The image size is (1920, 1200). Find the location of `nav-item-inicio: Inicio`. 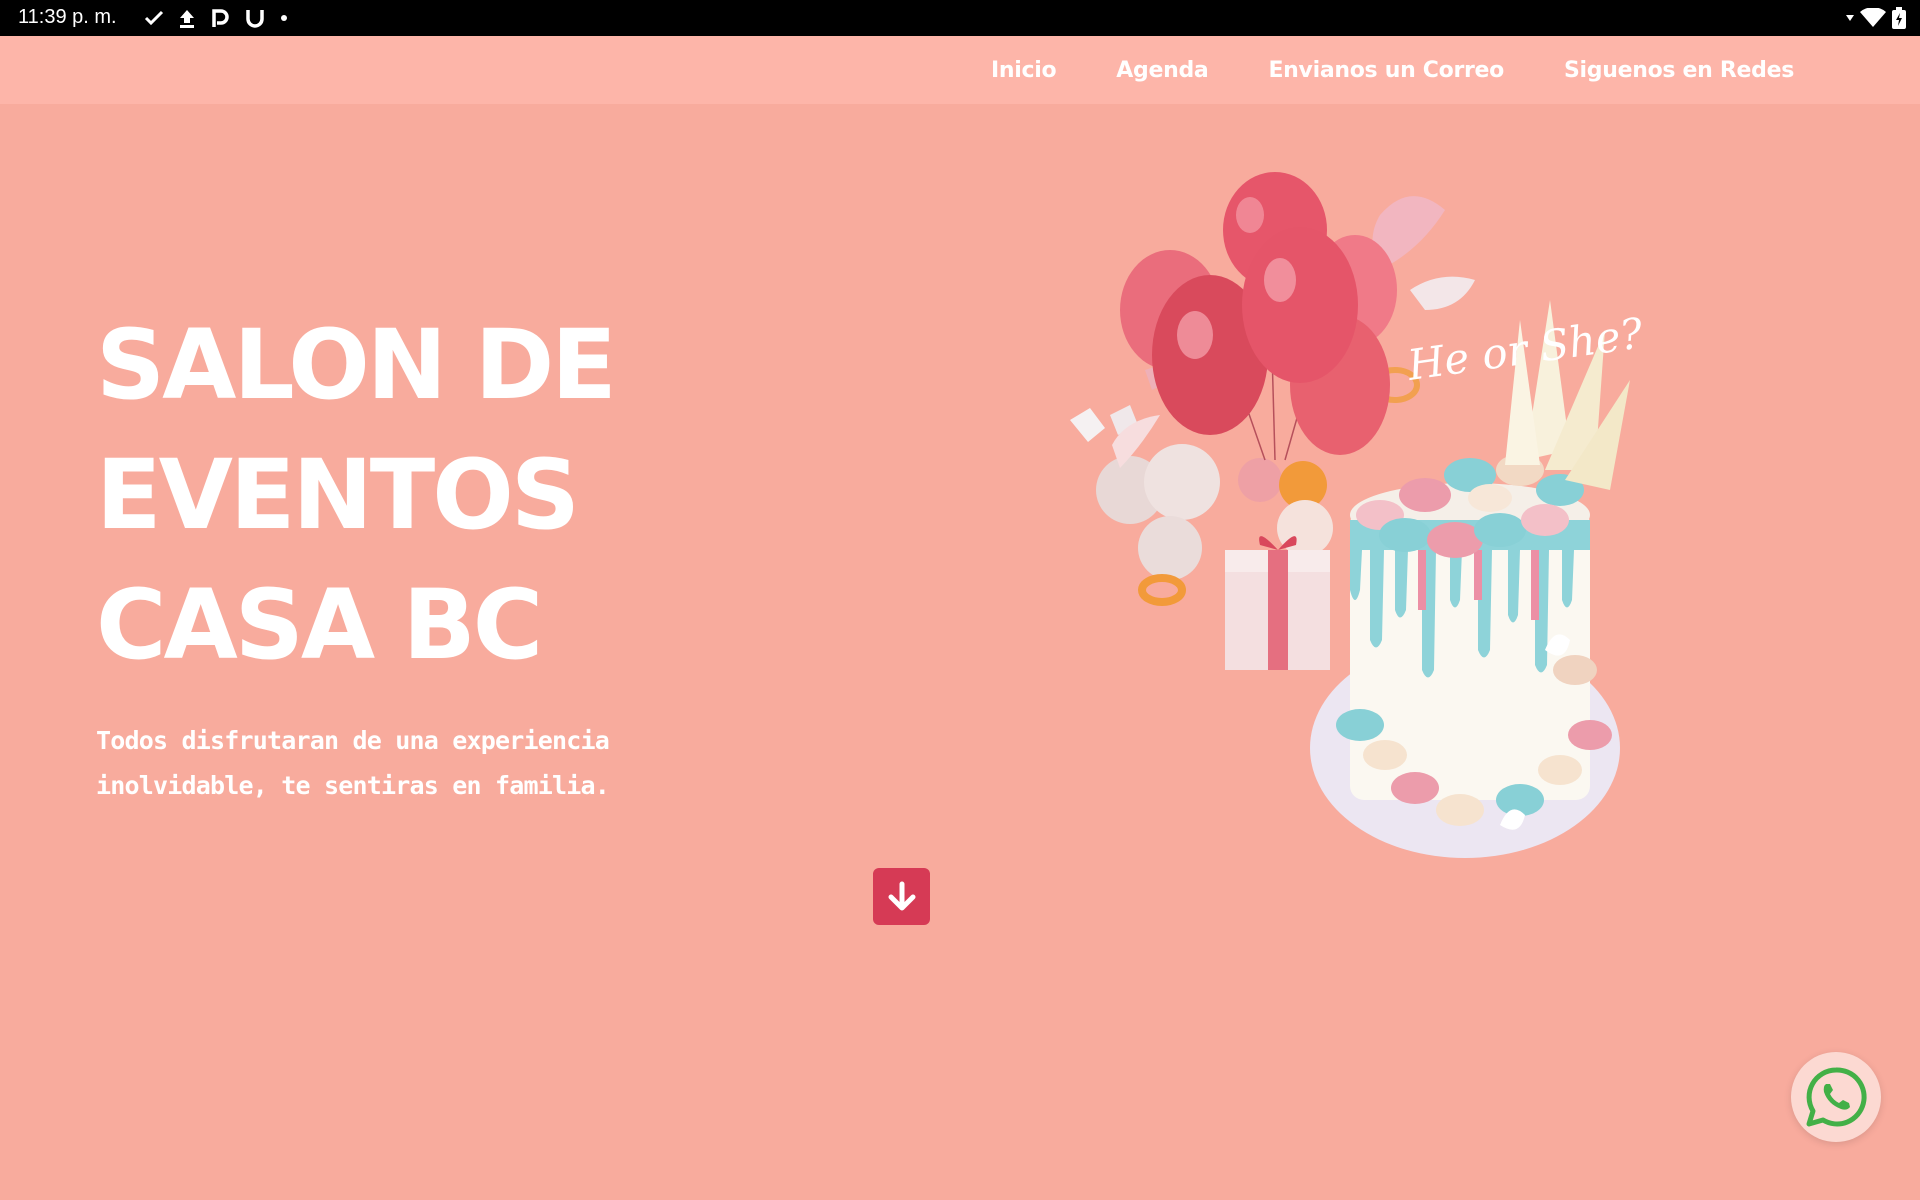

nav-item-inicio: Inicio is located at coordinates (1024, 70).